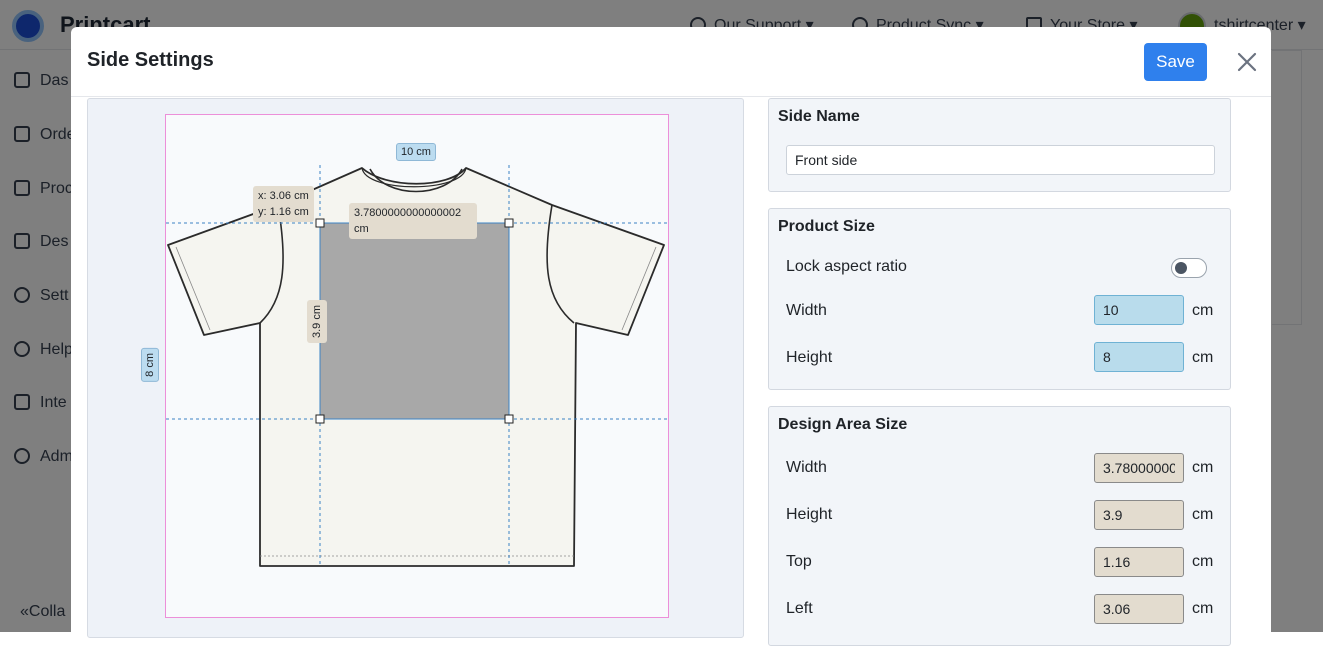  Describe the element at coordinates (809, 357) in the screenshot. I see `product-height-label: Height` at that location.